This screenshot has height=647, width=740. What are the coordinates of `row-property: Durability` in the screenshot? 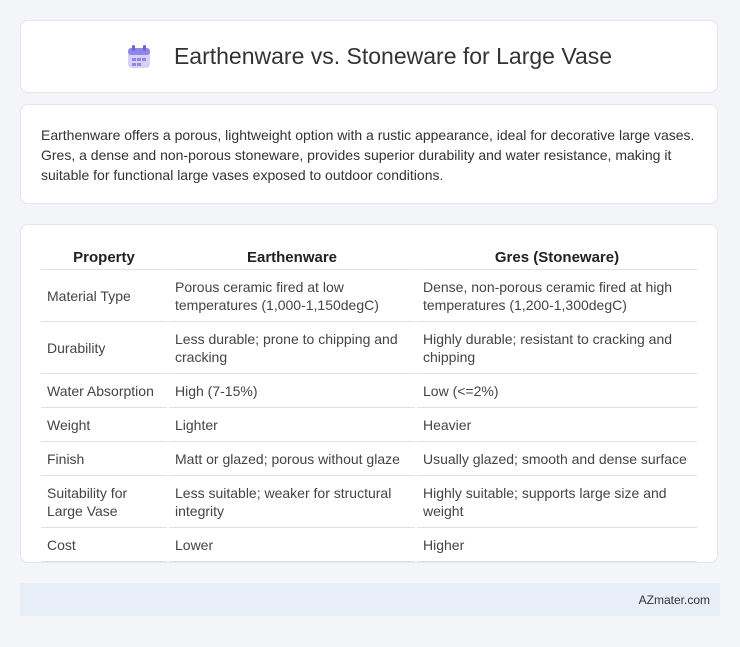 It's located at (104, 348).